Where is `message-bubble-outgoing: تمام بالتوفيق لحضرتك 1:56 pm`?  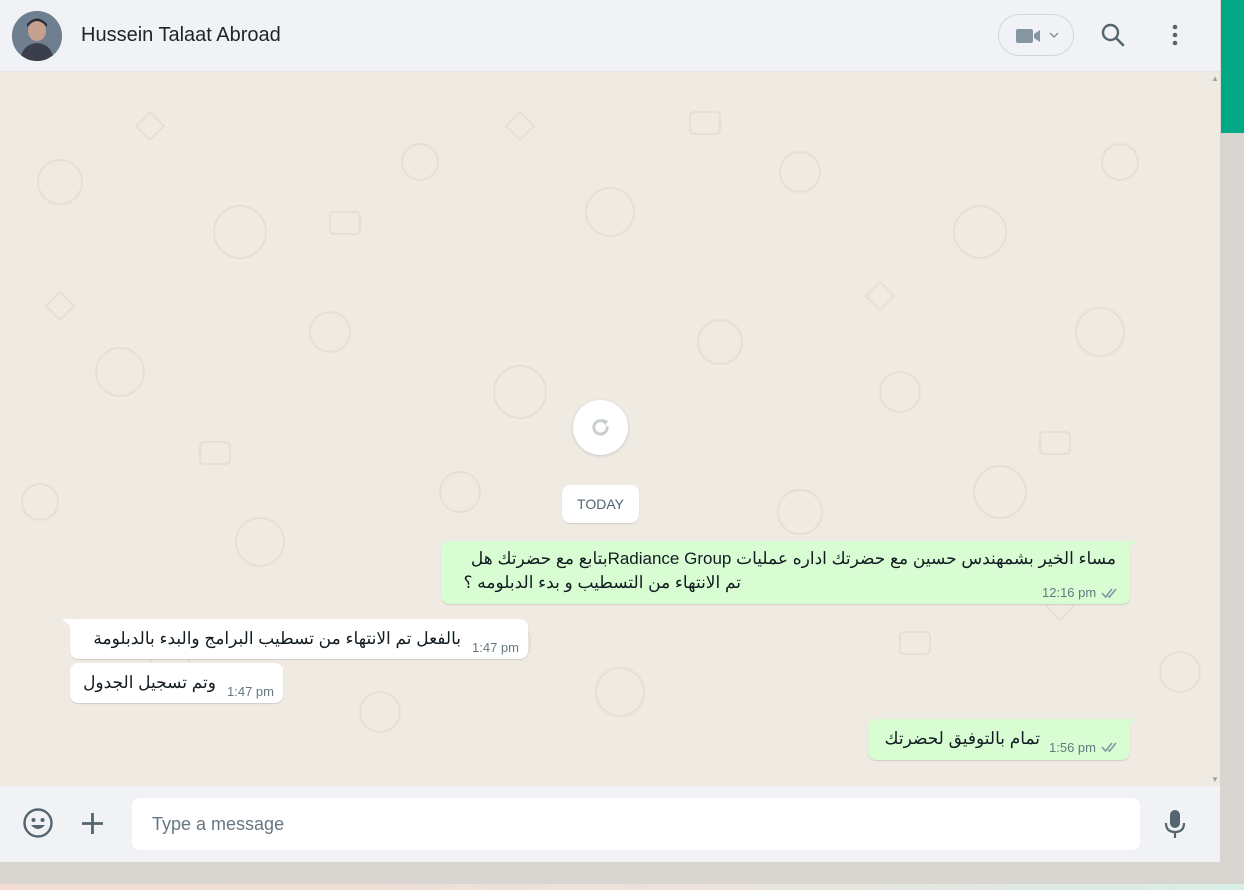 message-bubble-outgoing: تمام بالتوفيق لحضرتك 1:56 pm is located at coordinates (1002, 739).